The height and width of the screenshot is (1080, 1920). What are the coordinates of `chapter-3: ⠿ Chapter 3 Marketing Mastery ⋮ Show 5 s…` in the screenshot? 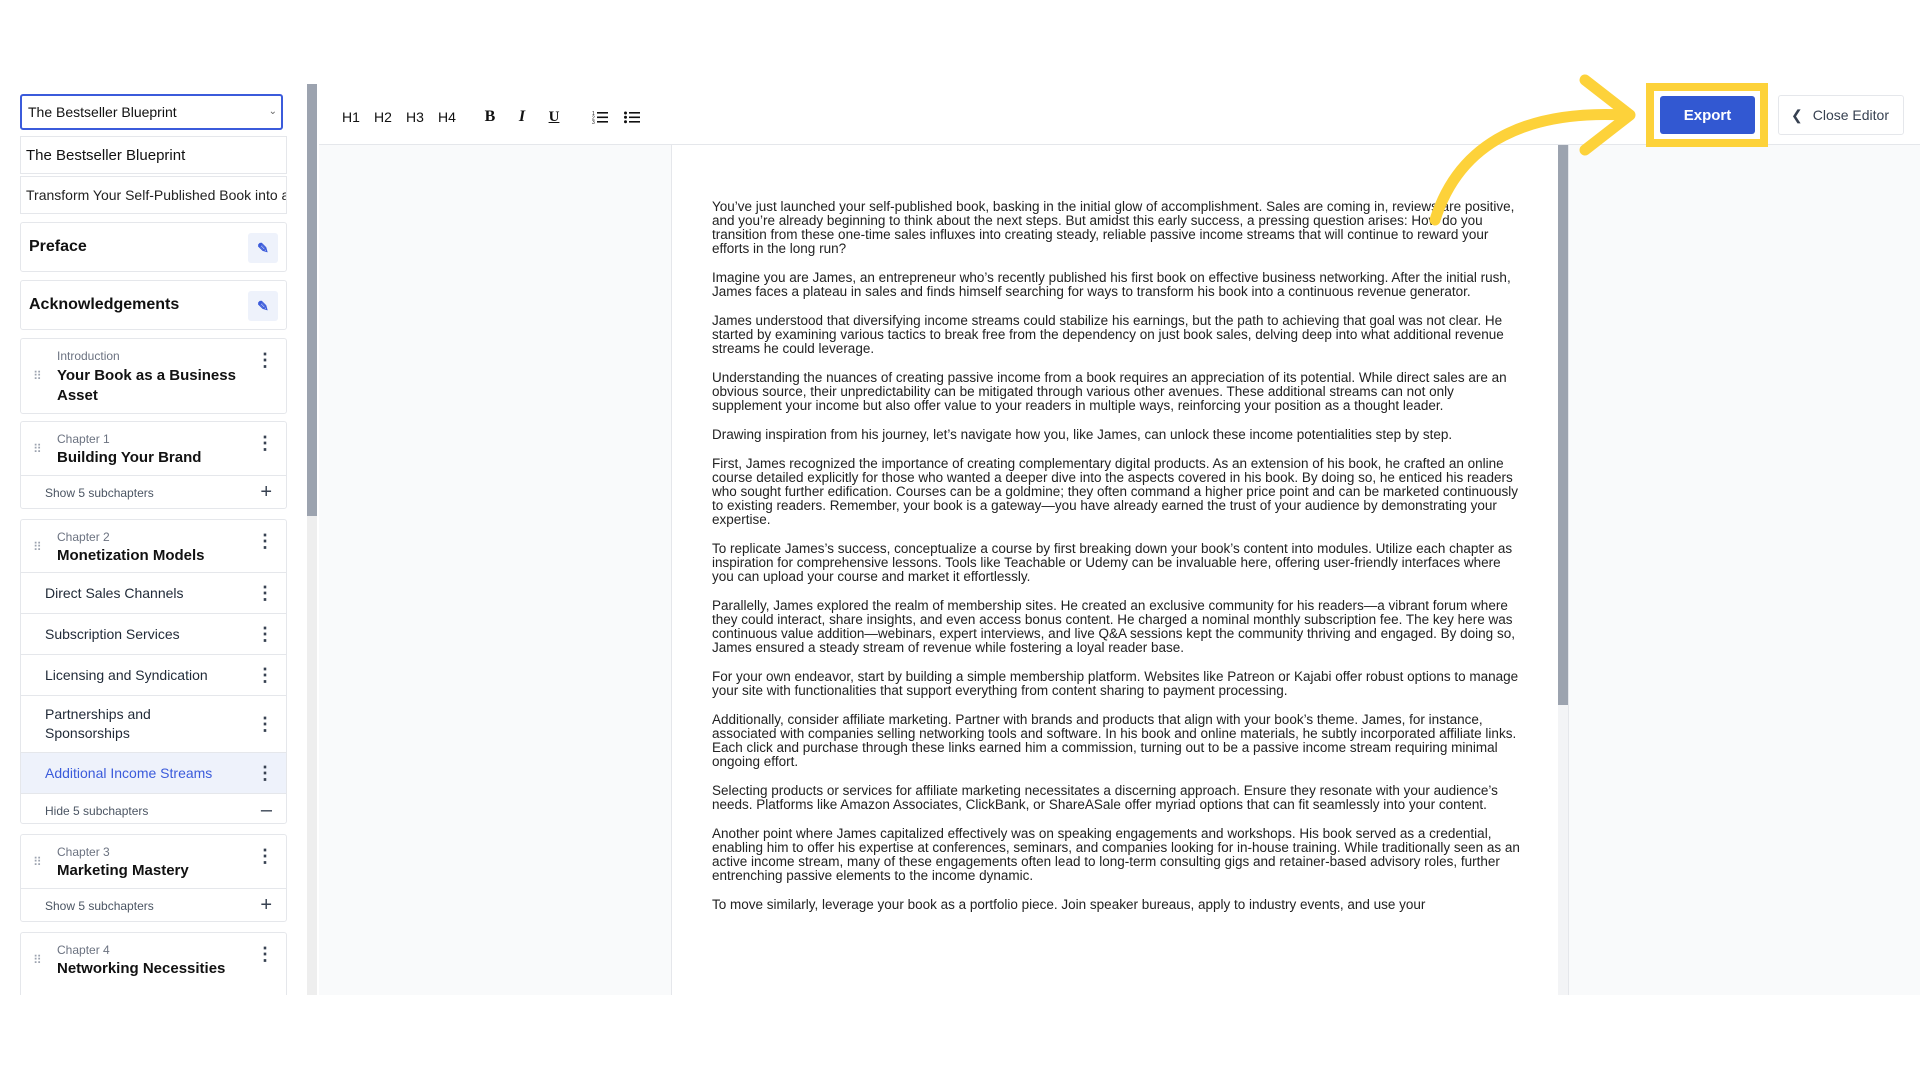 It's located at (153, 878).